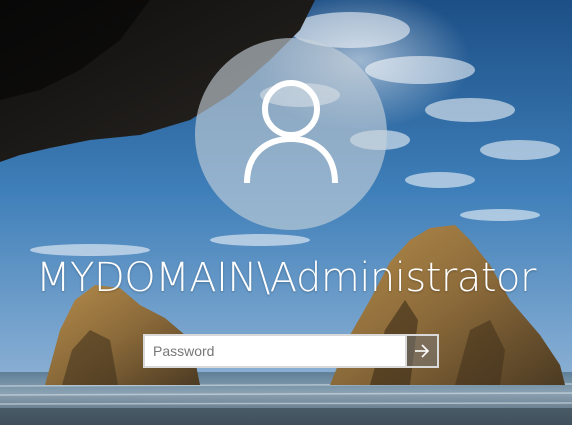  Describe the element at coordinates (275, 351) in the screenshot. I see `password-input` at that location.